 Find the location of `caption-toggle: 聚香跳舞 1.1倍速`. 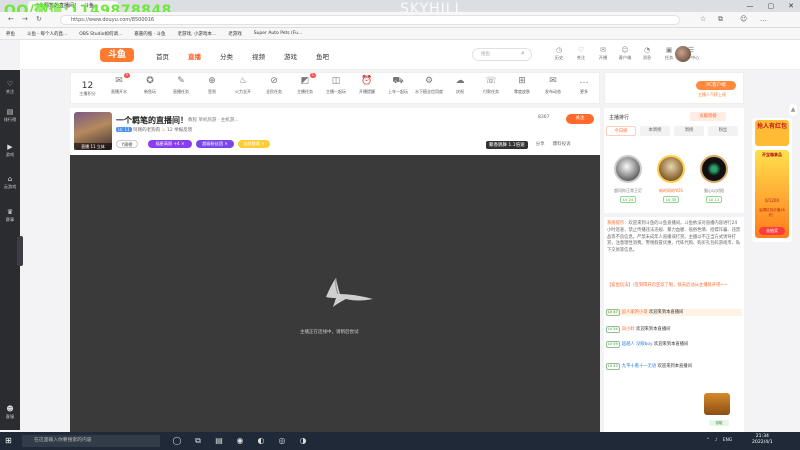

caption-toggle: 聚香跳舞 1.1倍速 is located at coordinates (507, 145).